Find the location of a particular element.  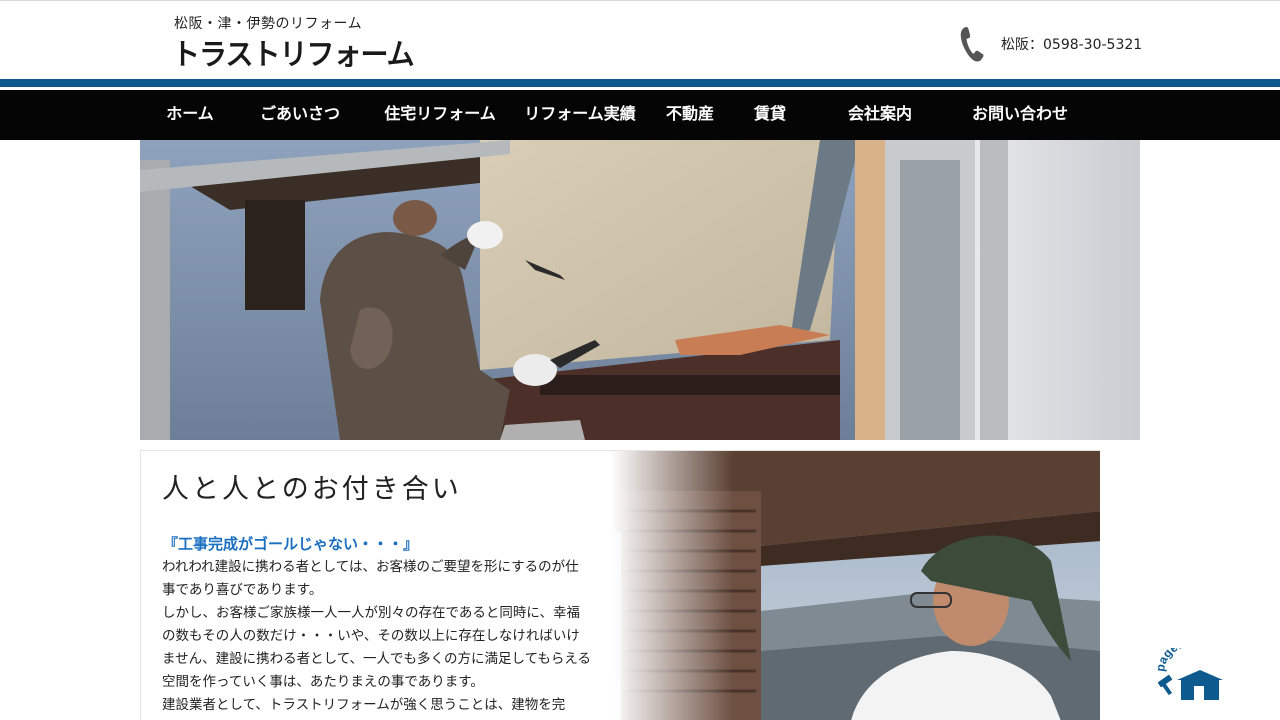

nav-item-greeting: ごあいさつ is located at coordinates (300, 115).